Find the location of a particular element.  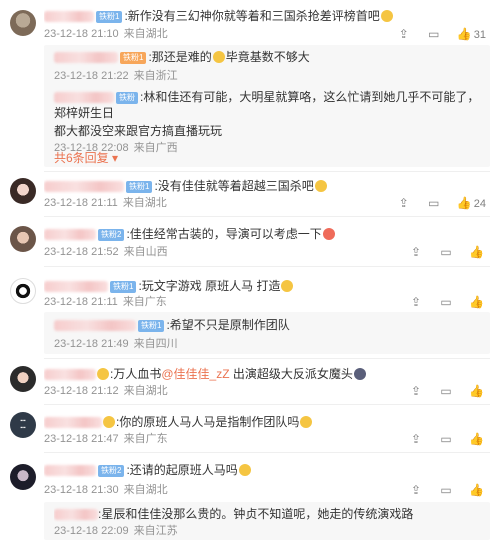

reply-text: :希望不只是原制作团队 is located at coordinates (228, 325).